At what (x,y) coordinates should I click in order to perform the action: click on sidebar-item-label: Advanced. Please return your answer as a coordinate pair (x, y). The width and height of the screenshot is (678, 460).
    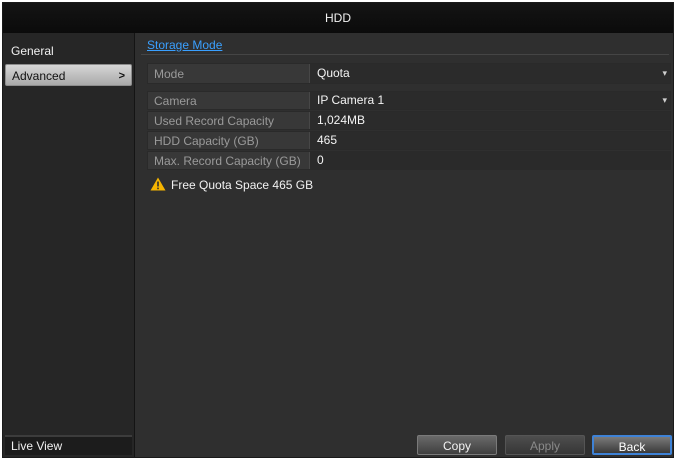
    Looking at the image, I should click on (39, 76).